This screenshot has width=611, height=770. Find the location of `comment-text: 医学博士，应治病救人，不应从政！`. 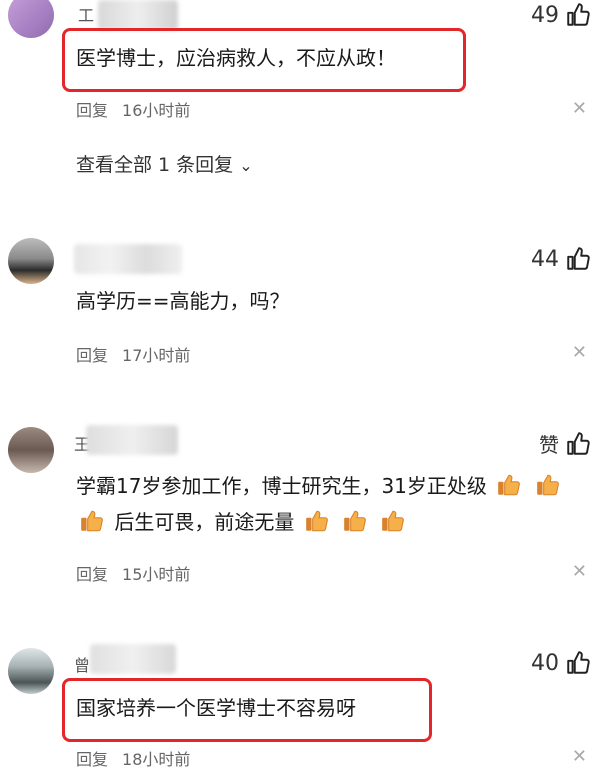

comment-text: 医学博士，应治病救人，不应从政！ is located at coordinates (236, 58).